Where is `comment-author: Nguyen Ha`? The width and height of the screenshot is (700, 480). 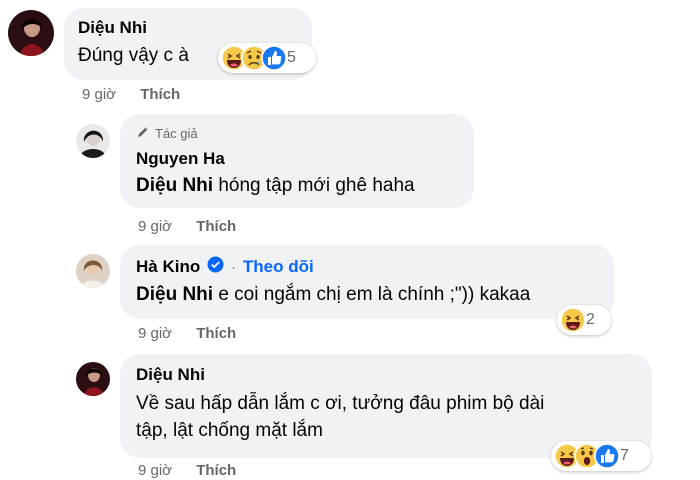 comment-author: Nguyen Ha is located at coordinates (297, 159).